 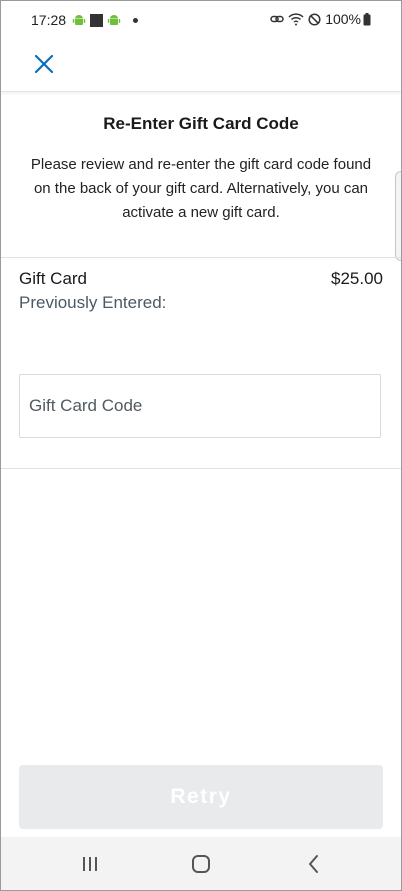 I want to click on do-not-disturb-icon, so click(x=314, y=19).